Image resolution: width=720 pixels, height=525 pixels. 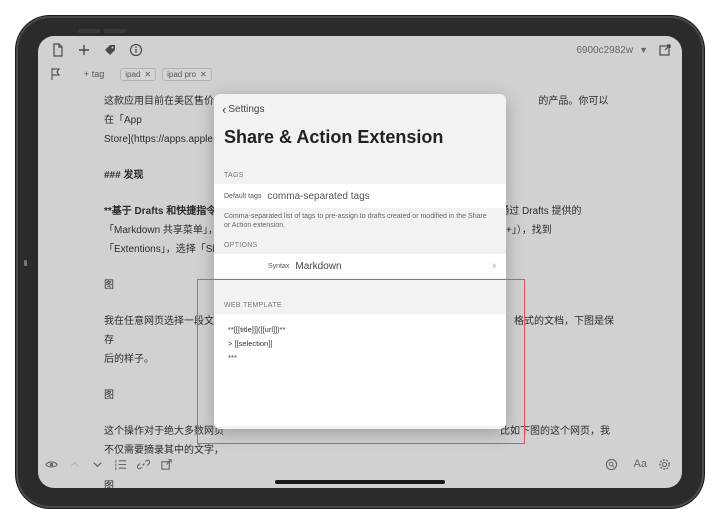 What do you see at coordinates (279, 266) in the screenshot?
I see `syntax-label: Syntax` at bounding box center [279, 266].